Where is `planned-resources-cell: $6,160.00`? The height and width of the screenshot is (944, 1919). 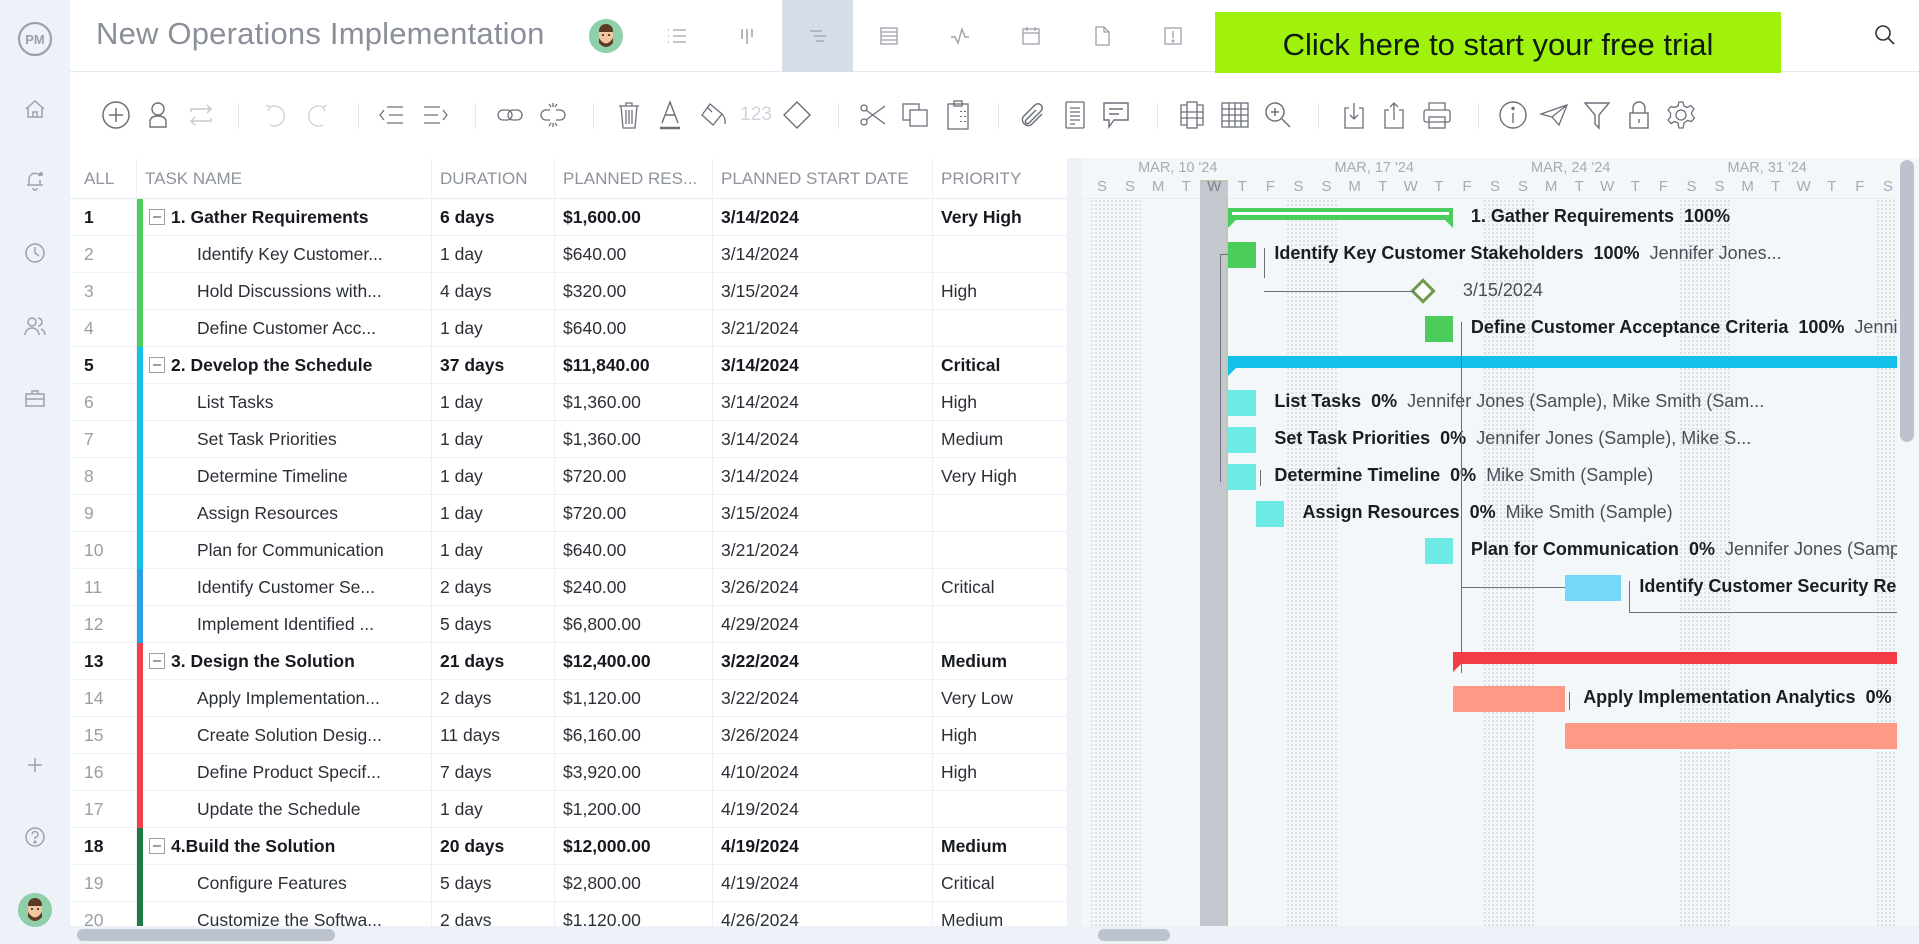
planned-resources-cell: $6,160.00 is located at coordinates (634, 735).